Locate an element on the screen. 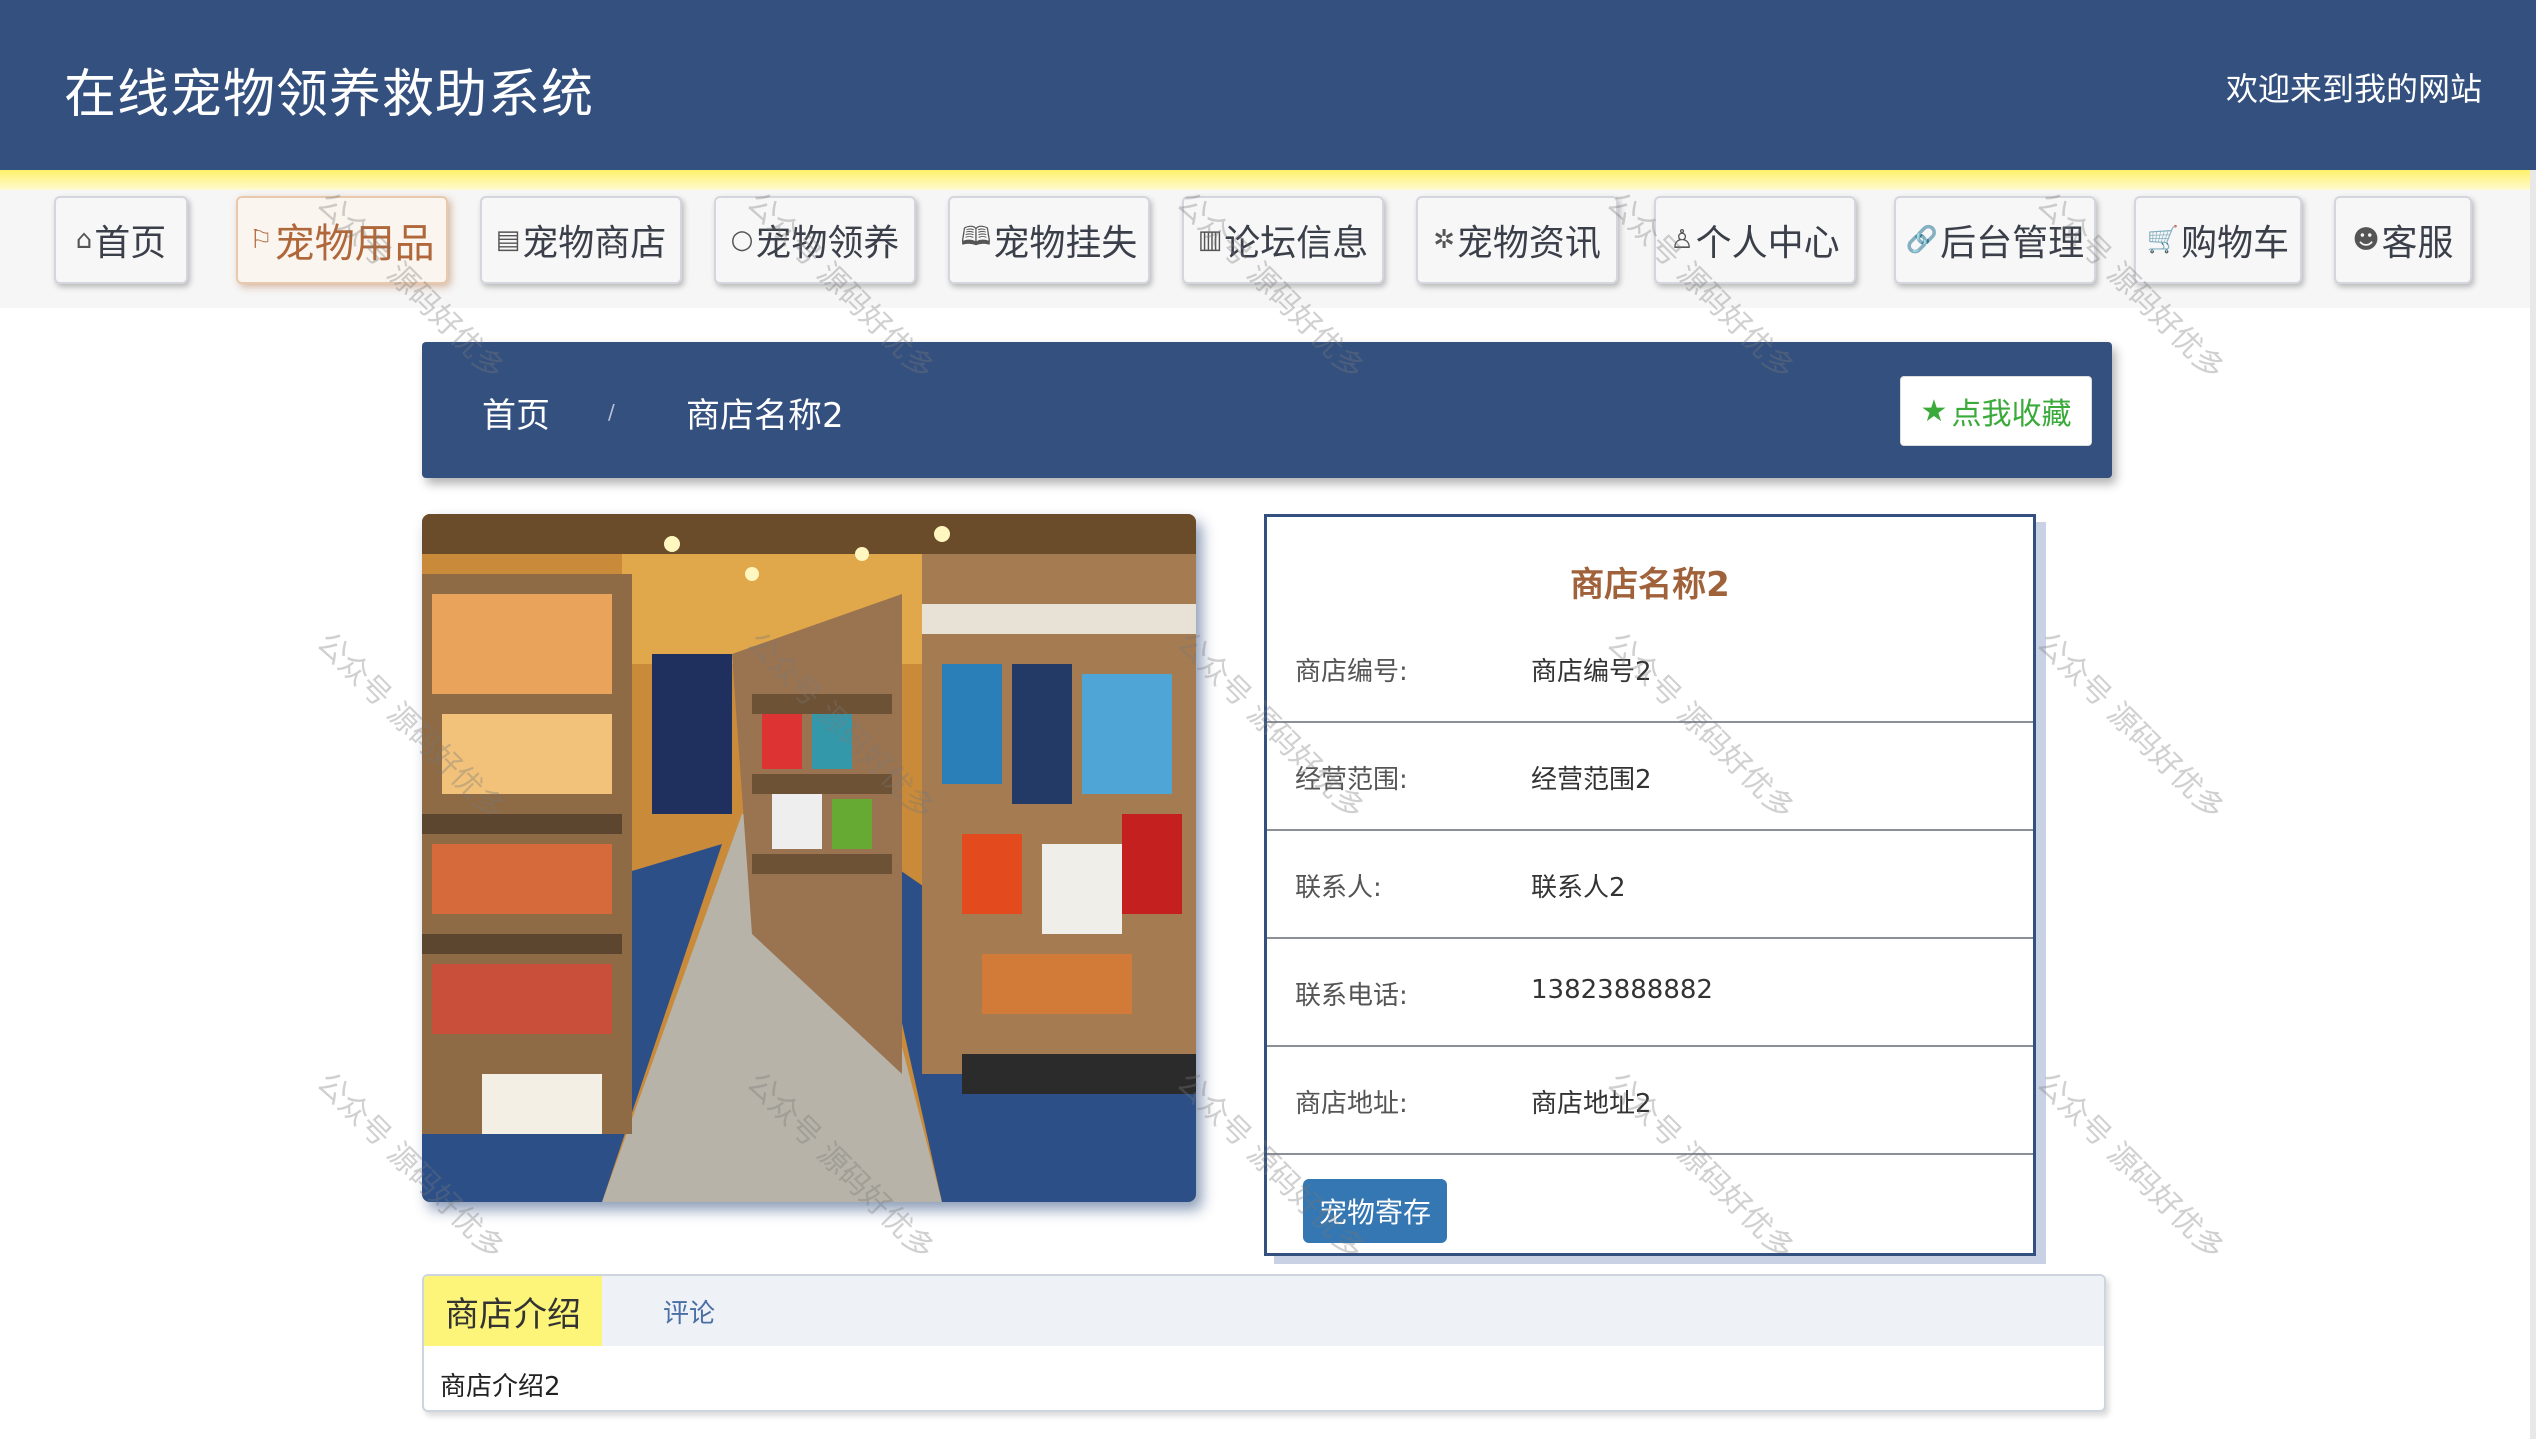 This screenshot has width=2536, height=1439. info-value: 联系人2 is located at coordinates (1578, 888).